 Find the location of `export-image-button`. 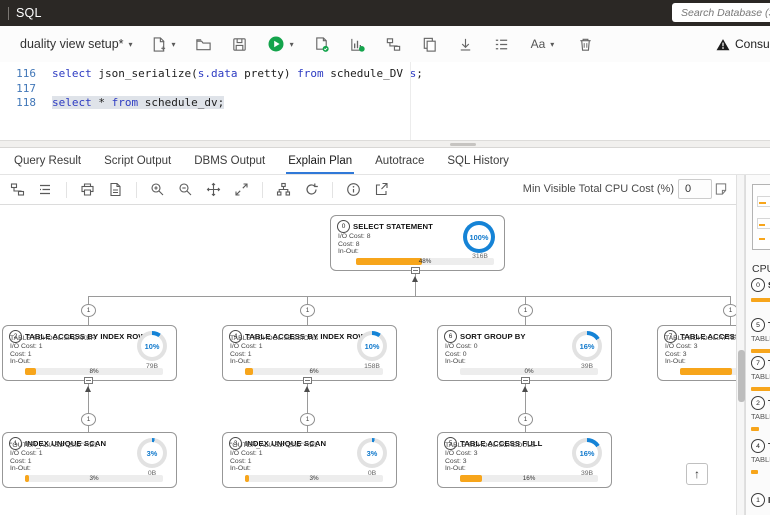

export-image-button is located at coordinates (115, 189).